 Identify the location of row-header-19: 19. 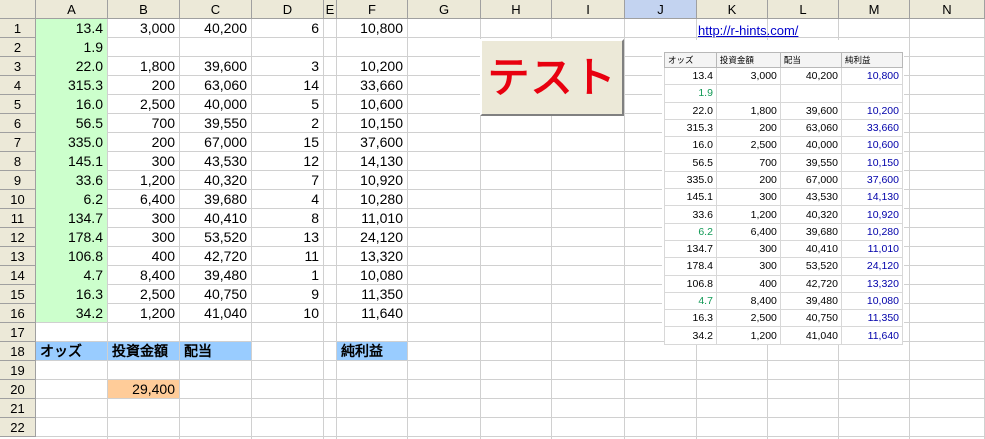
(18, 370).